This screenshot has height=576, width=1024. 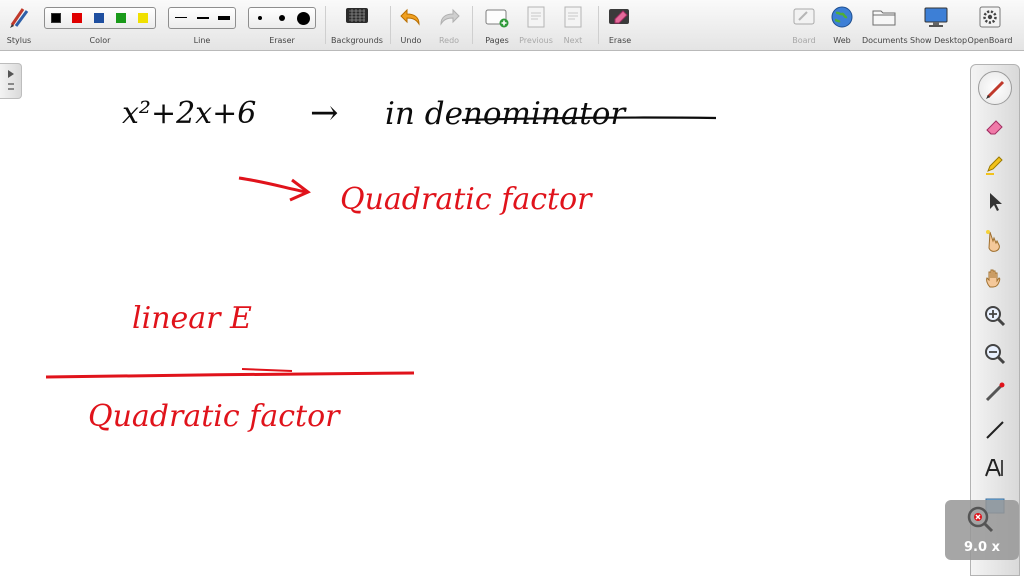 I want to click on highlighter-icon, so click(x=994, y=165).